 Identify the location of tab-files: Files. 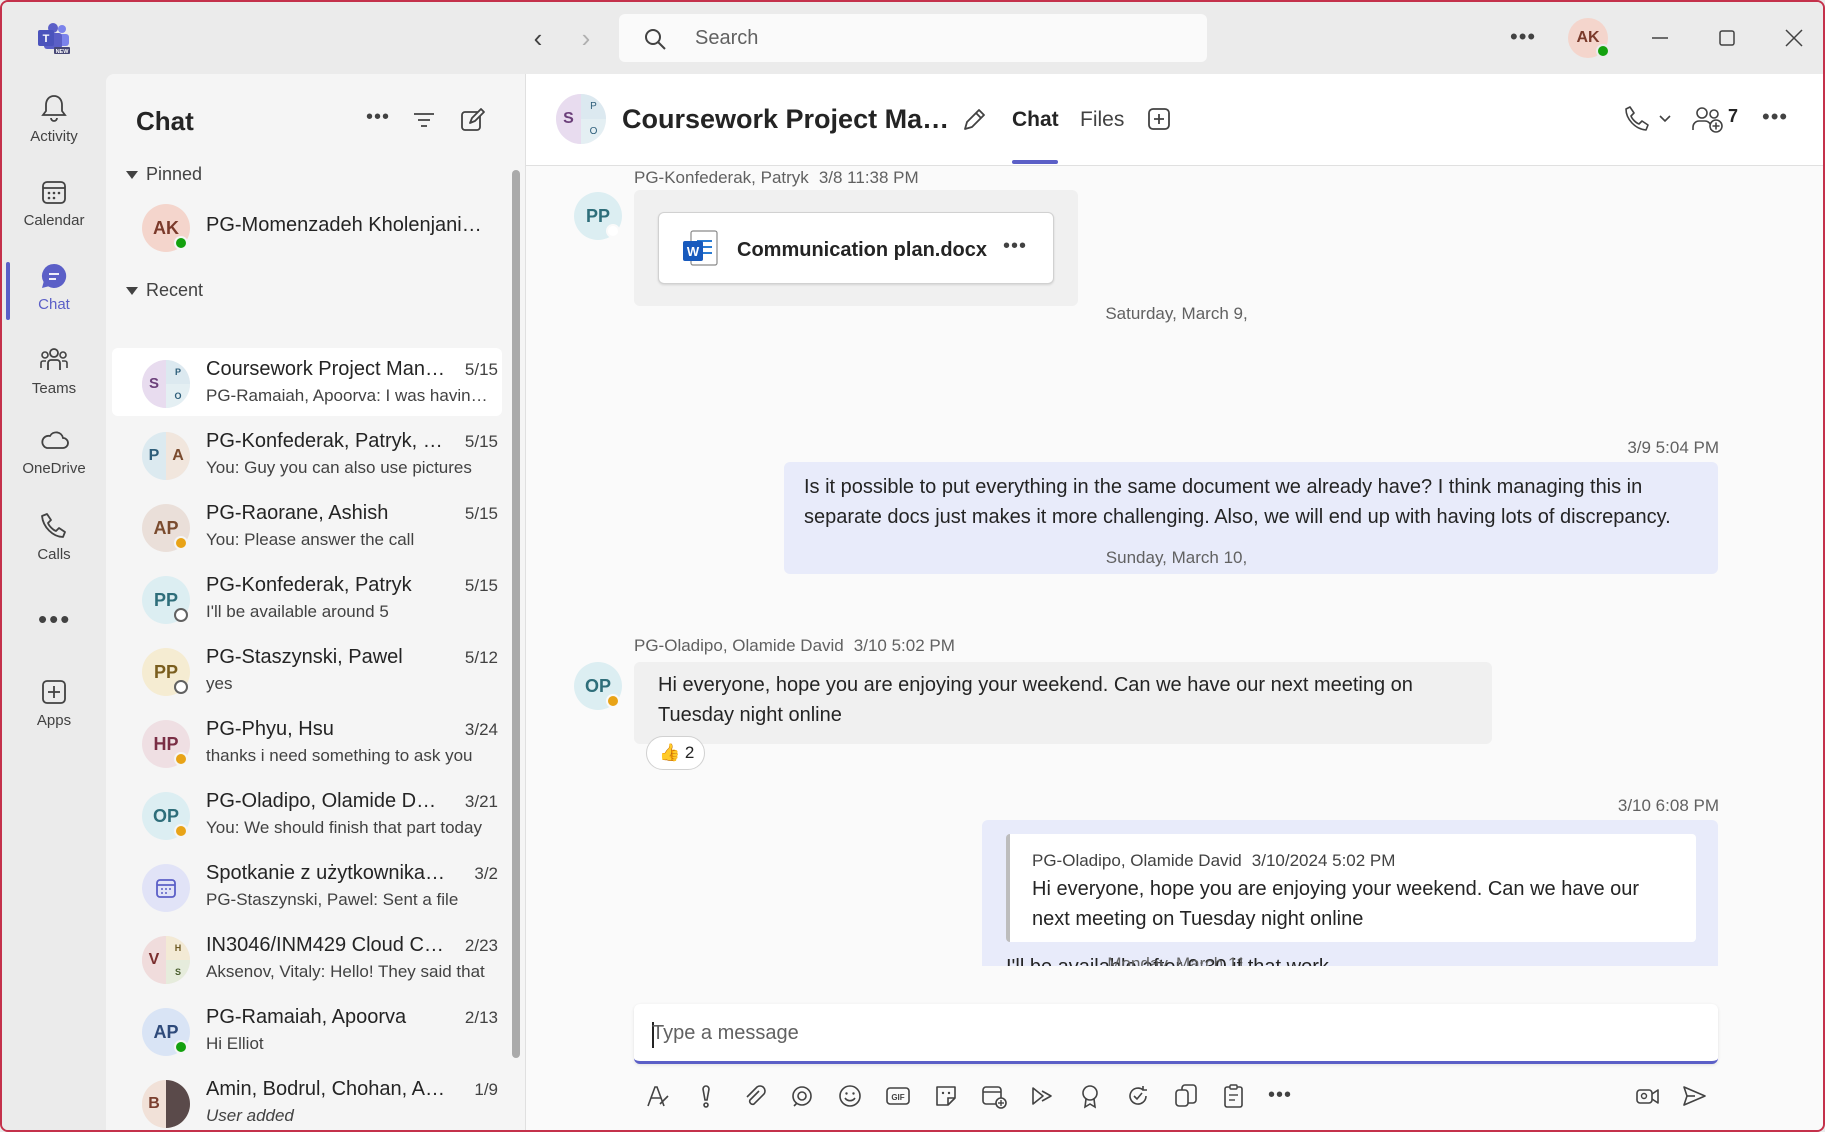
(1102, 120).